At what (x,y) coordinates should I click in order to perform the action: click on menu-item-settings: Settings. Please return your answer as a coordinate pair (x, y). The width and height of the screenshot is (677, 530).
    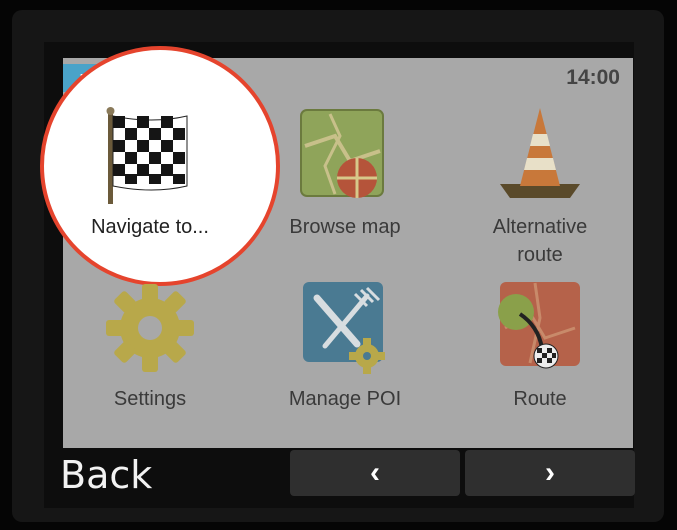
    Looking at the image, I should click on (150, 358).